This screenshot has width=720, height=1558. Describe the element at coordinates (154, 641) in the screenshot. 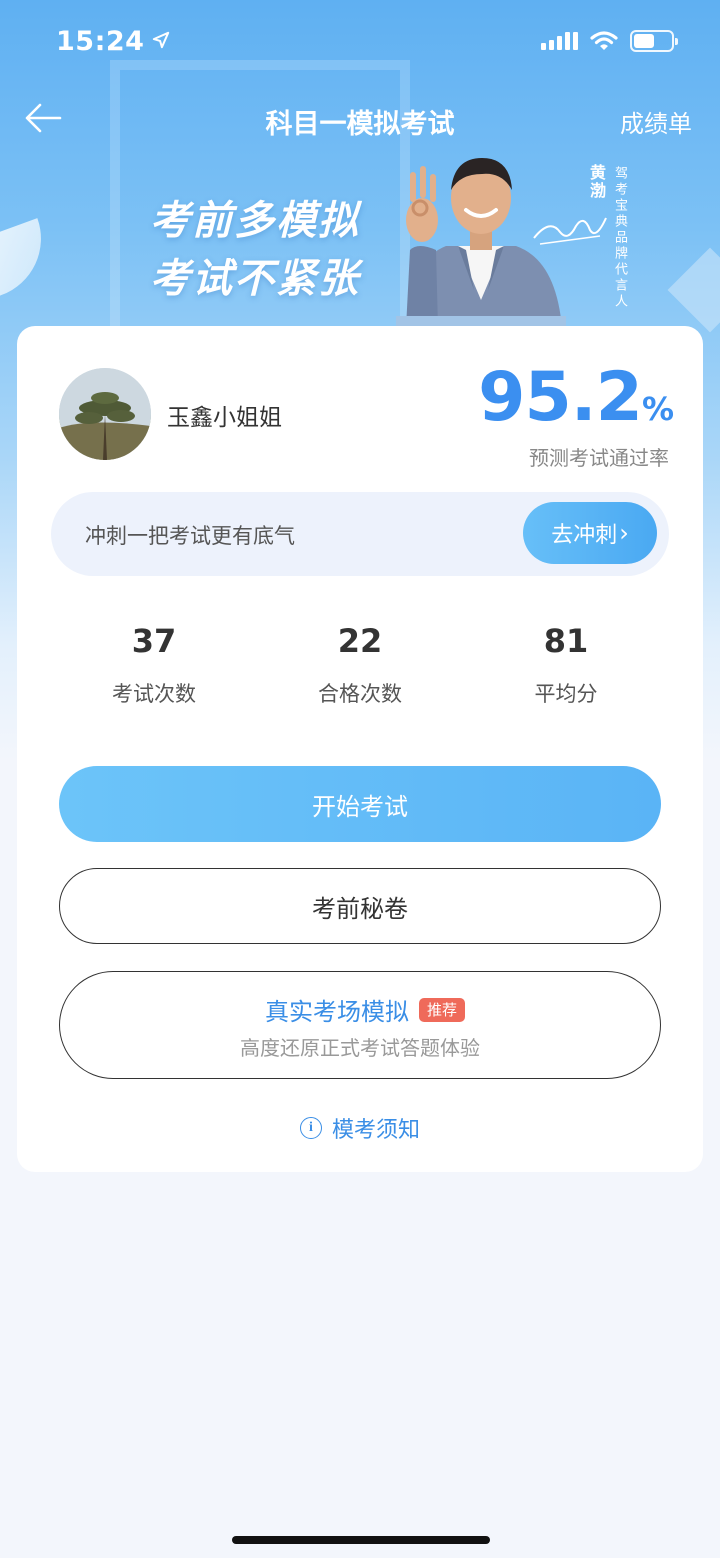

I see `stat-value: 37` at that location.